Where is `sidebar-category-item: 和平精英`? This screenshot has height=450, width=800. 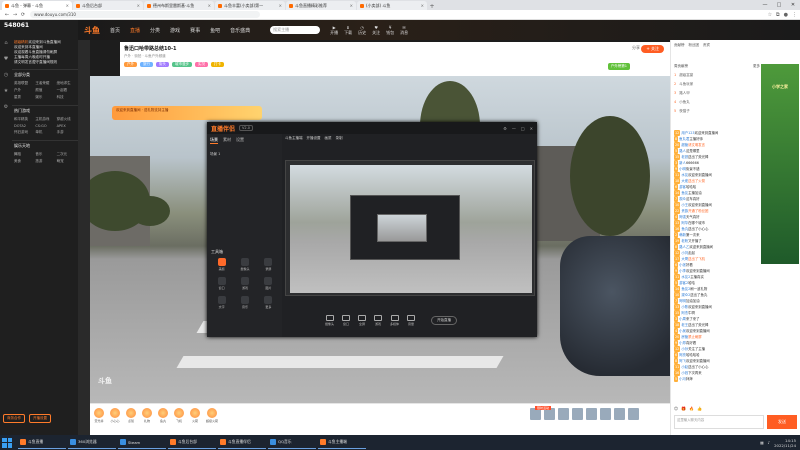
sidebar-category-item: 和平精英 is located at coordinates (23, 119).